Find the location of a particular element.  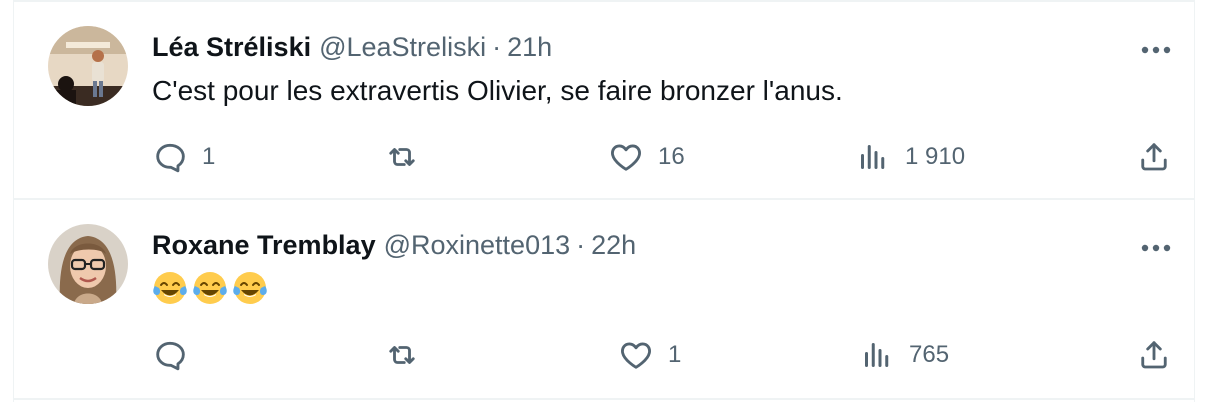

tweet-text is located at coordinates (210, 288).